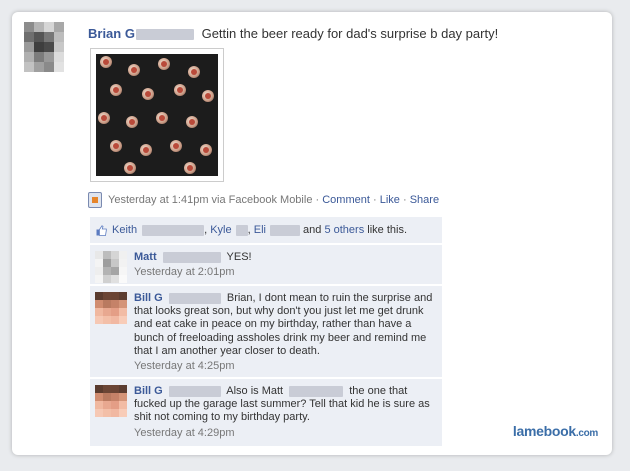 The height and width of the screenshot is (471, 630). What do you see at coordinates (284, 272) in the screenshot?
I see `comment-timestamp: Yesterday at 2:01pm` at bounding box center [284, 272].